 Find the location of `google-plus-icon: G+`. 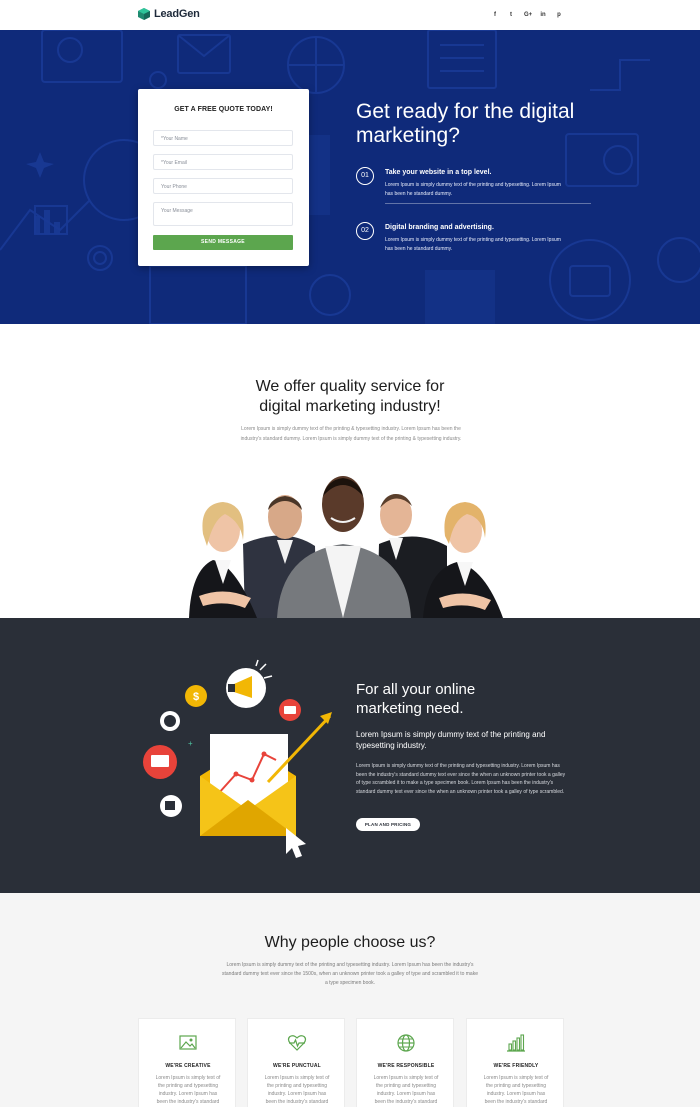

google-plus-icon: G+ is located at coordinates (528, 15).